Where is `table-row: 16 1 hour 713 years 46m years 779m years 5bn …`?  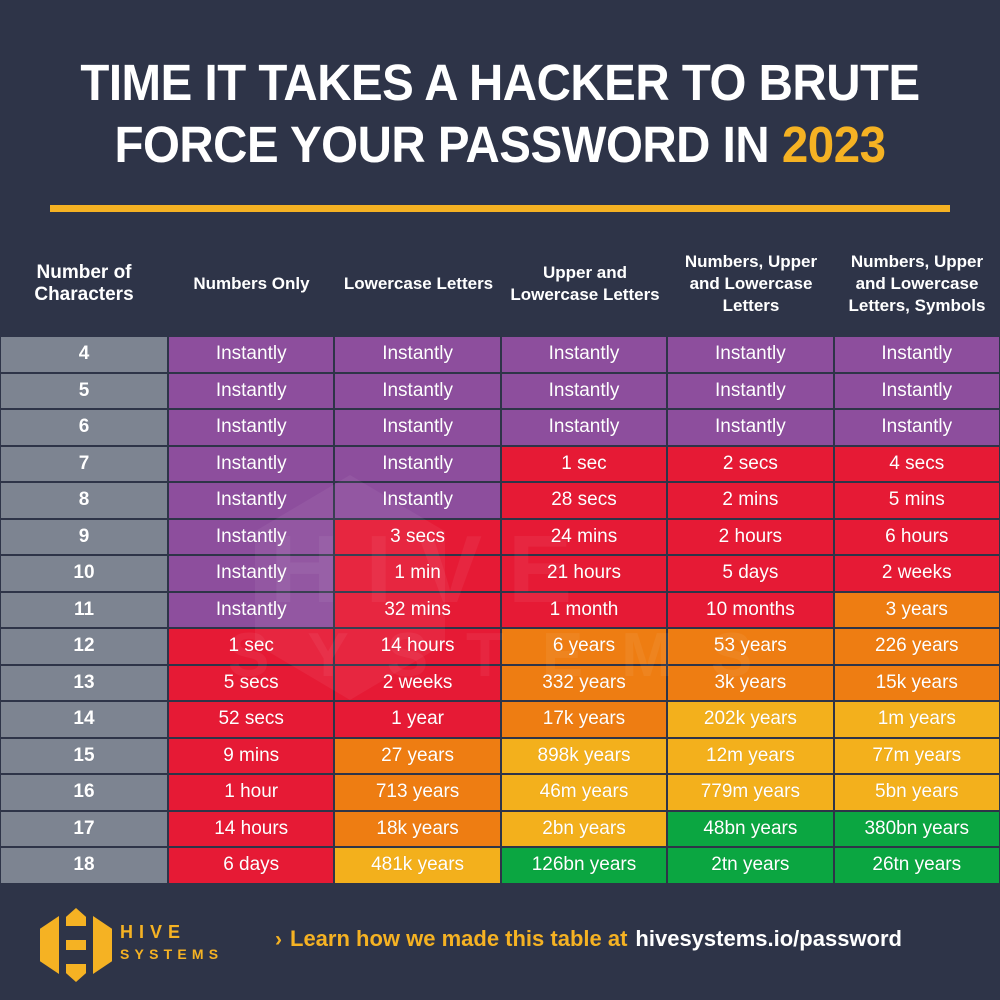
table-row: 16 1 hour 713 years 46m years 779m years 5bn … is located at coordinates (500, 792).